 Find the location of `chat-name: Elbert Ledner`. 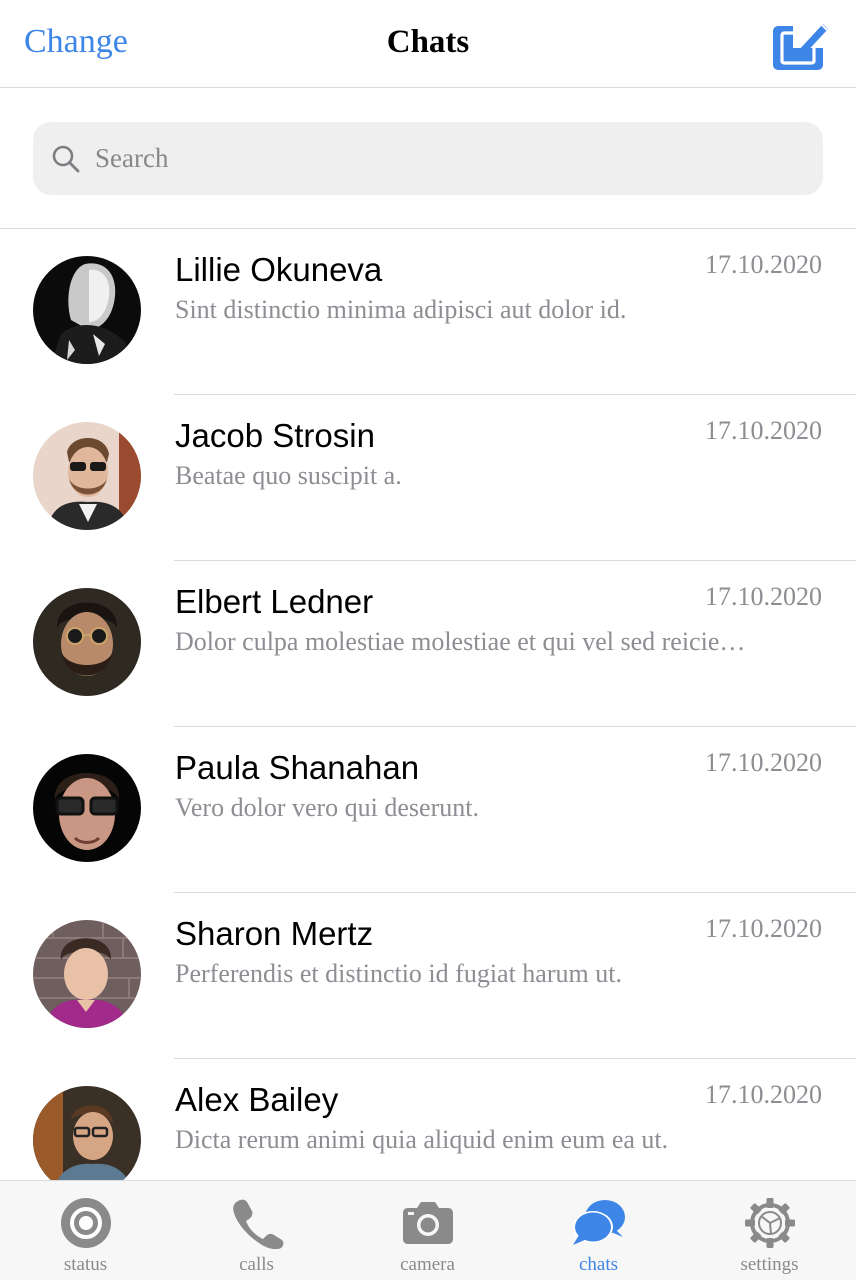

chat-name: Elbert Ledner is located at coordinates (274, 601).